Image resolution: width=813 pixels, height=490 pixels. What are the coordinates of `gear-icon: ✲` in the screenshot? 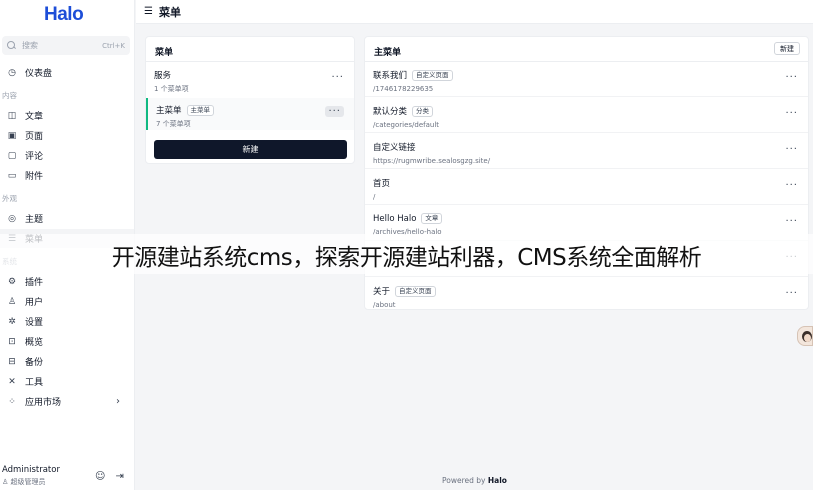 It's located at (12, 321).